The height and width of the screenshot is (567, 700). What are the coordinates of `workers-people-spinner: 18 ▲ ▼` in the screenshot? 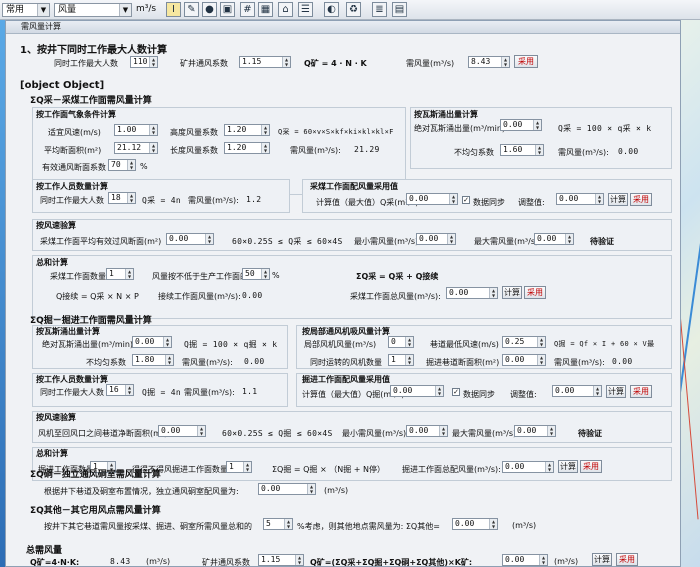 It's located at (122, 198).